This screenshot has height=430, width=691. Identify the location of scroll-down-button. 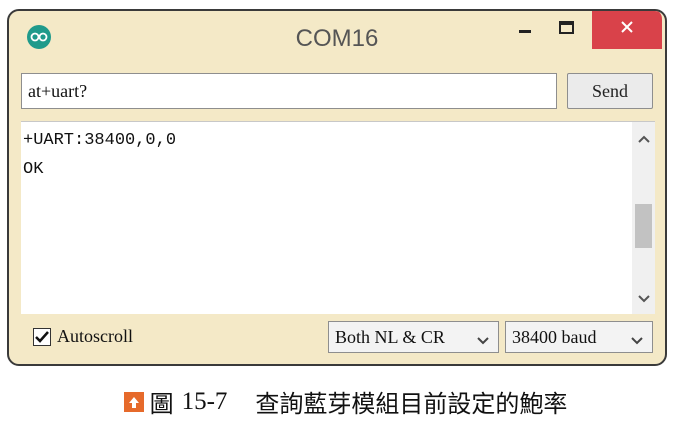
(643, 299).